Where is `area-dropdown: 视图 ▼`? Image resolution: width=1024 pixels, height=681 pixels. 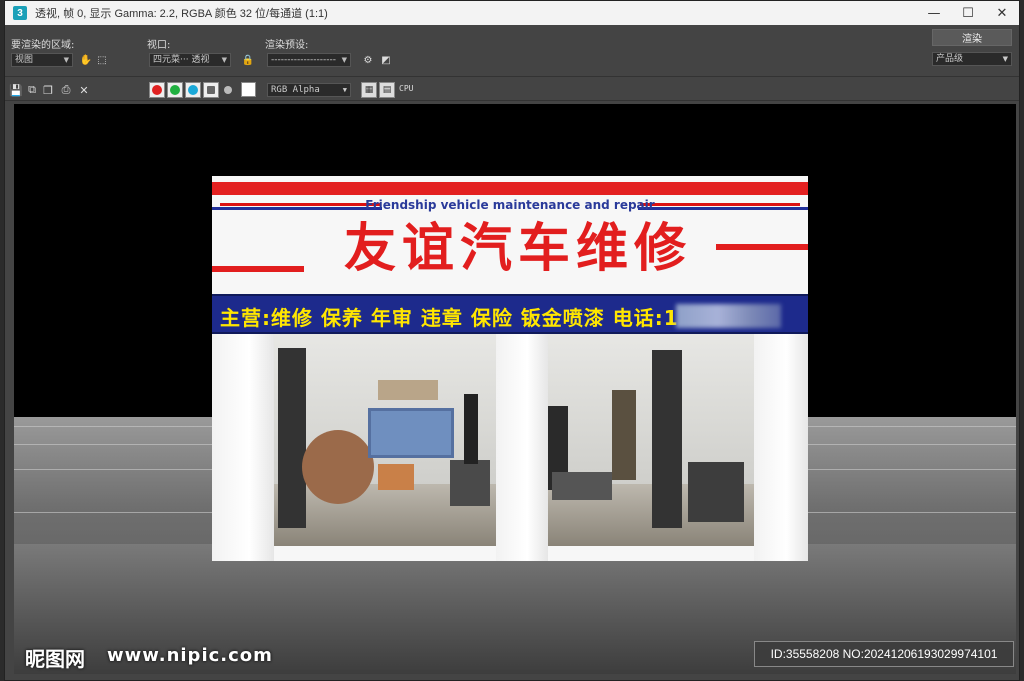
area-dropdown: 视图 ▼ is located at coordinates (42, 60).